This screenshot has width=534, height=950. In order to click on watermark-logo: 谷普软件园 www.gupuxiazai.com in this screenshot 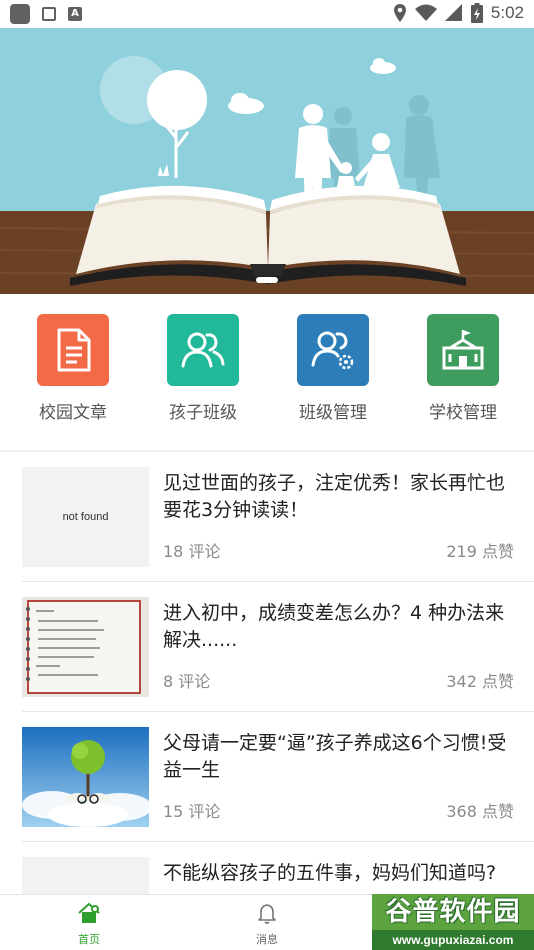, I will do `click(453, 922)`.